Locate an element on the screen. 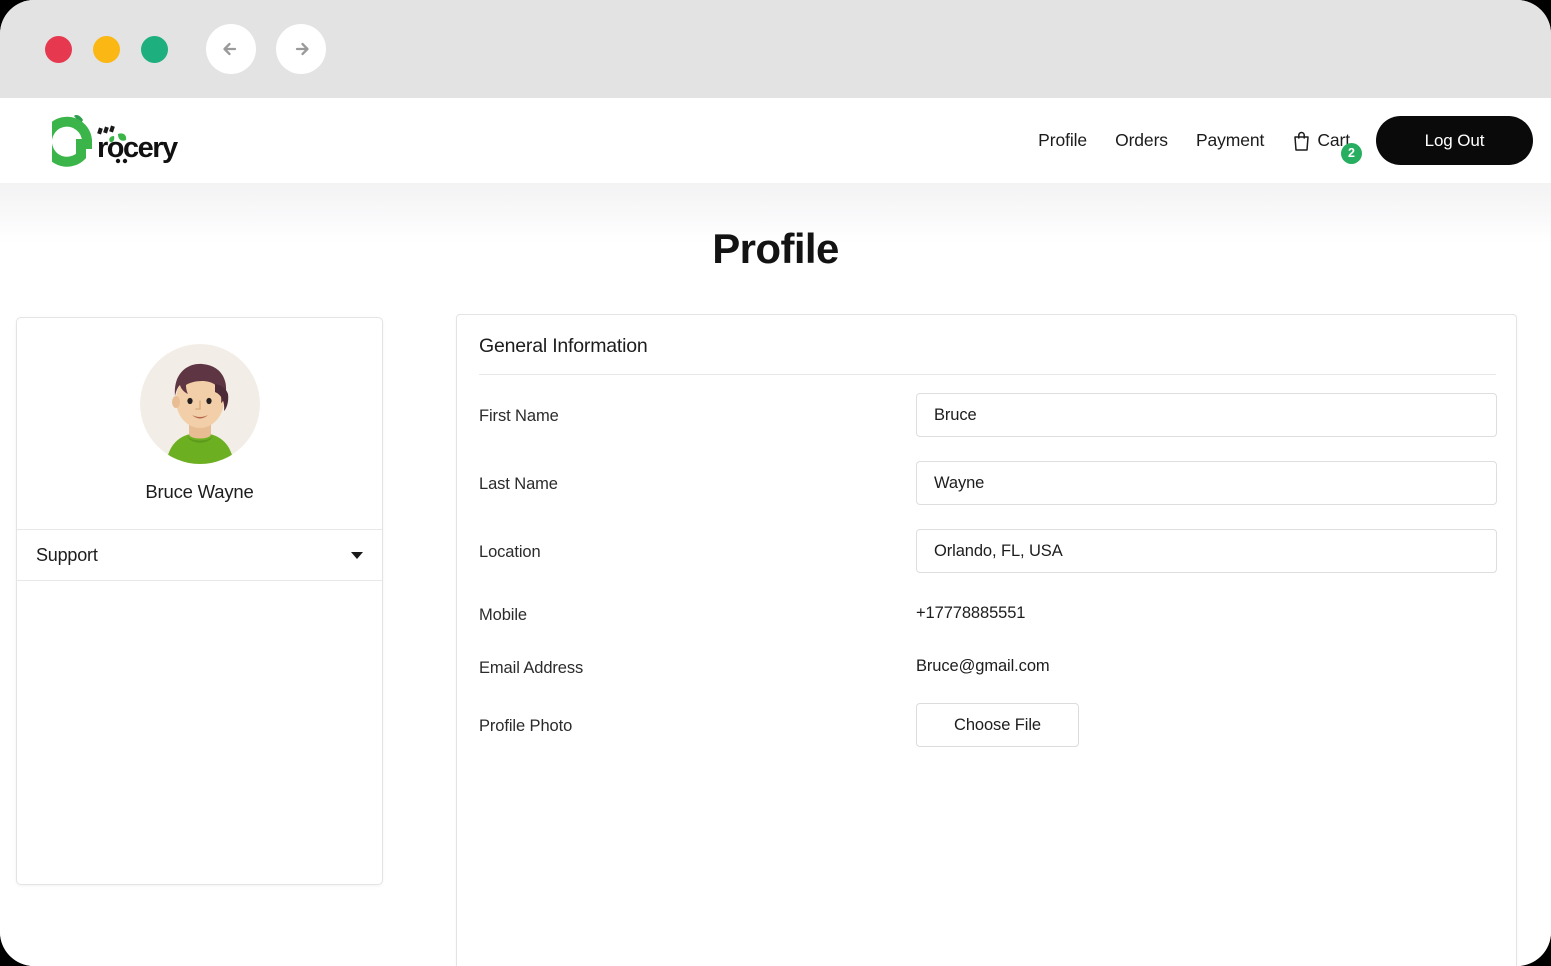 The height and width of the screenshot is (966, 1551). form-row-mobile: Mobile +17778885551 is located at coordinates (986, 623).